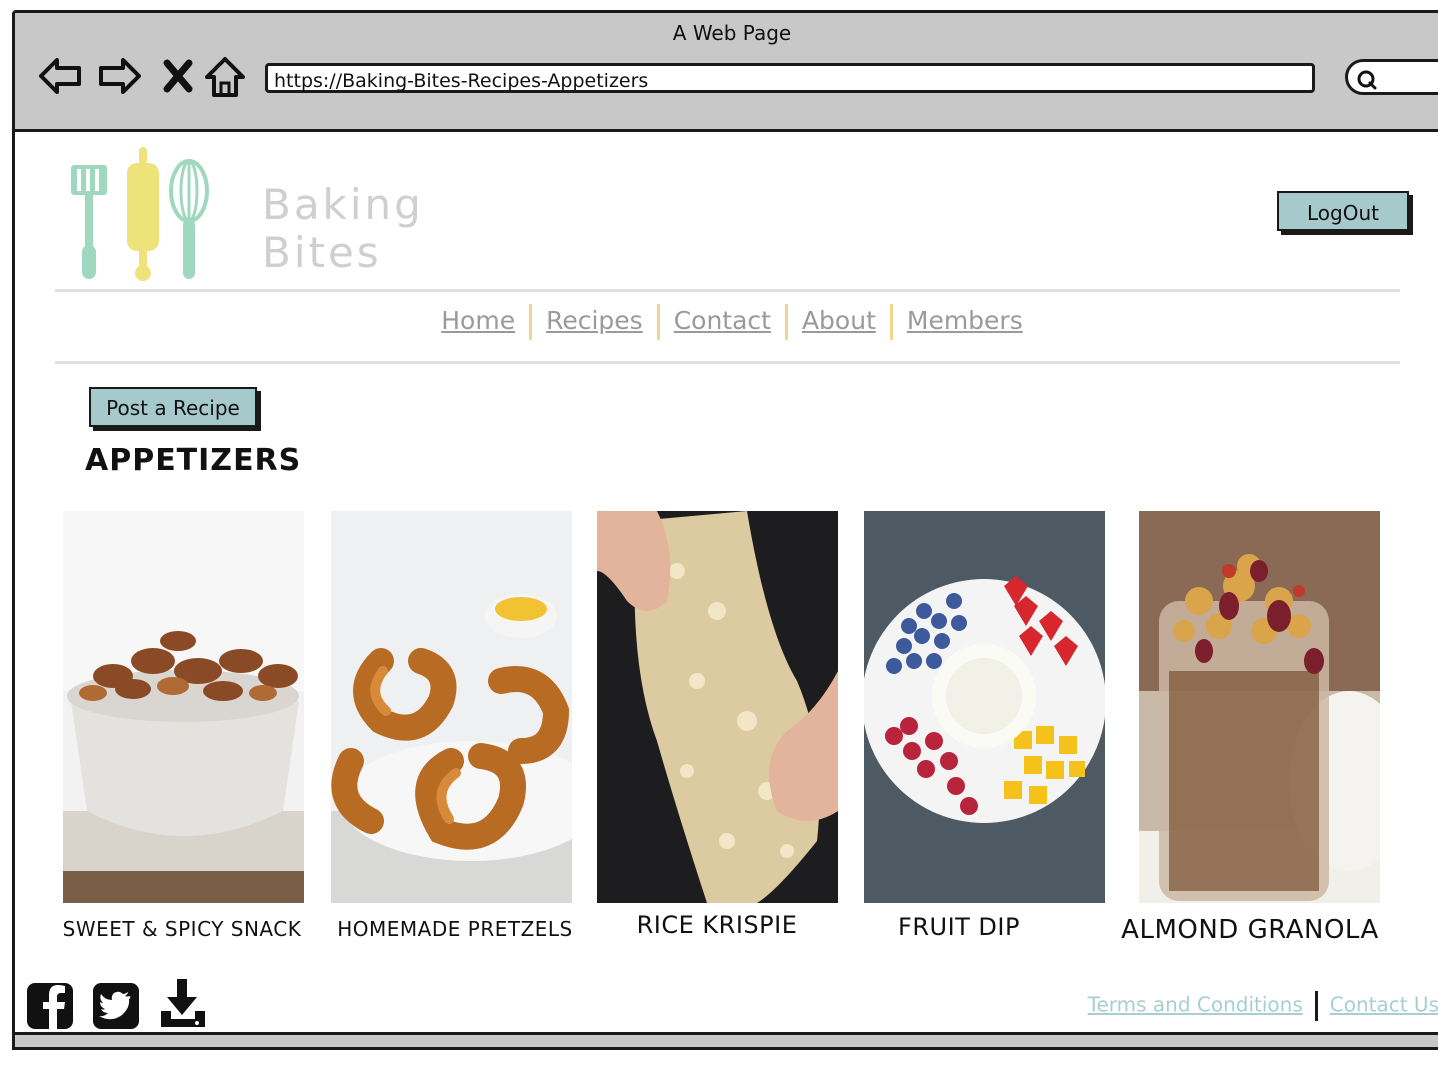  I want to click on recipe-title: HOMEMADE PRETZELS, so click(455, 929).